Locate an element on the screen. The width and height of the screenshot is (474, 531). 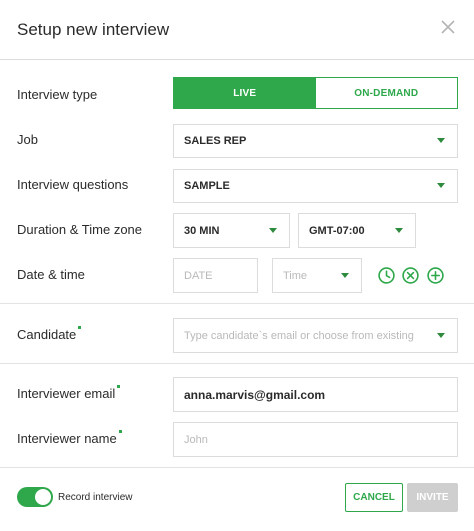
dialog-header: Setup new interview is located at coordinates (237, 30).